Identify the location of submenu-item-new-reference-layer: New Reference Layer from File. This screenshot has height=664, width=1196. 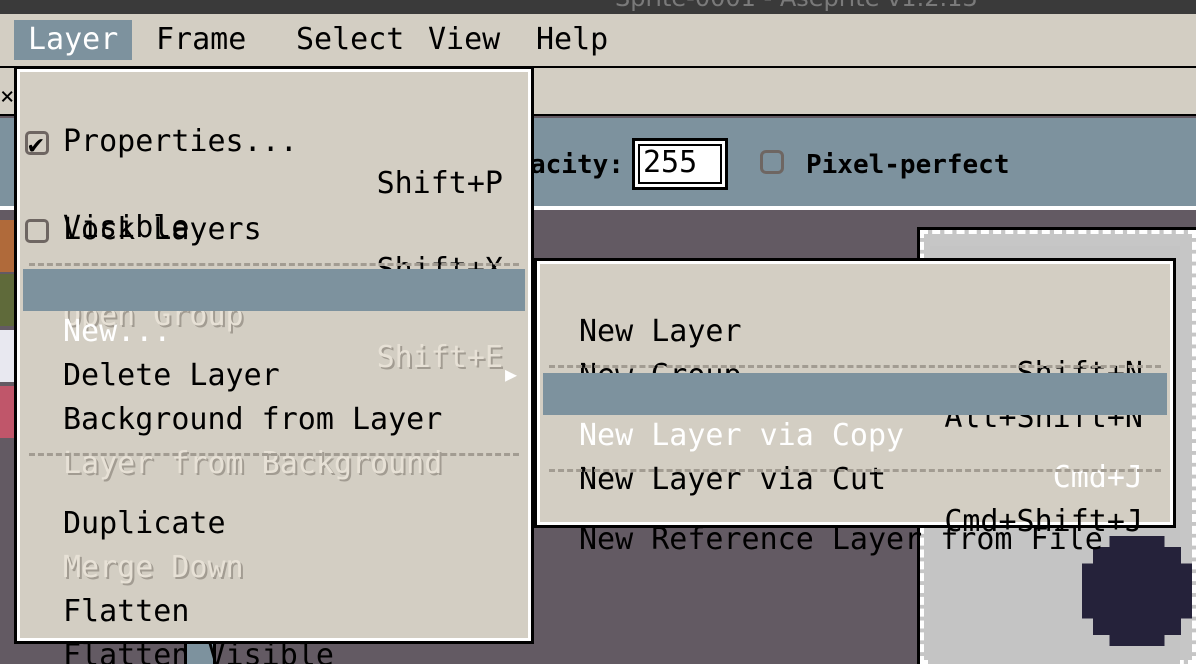
(855, 517).